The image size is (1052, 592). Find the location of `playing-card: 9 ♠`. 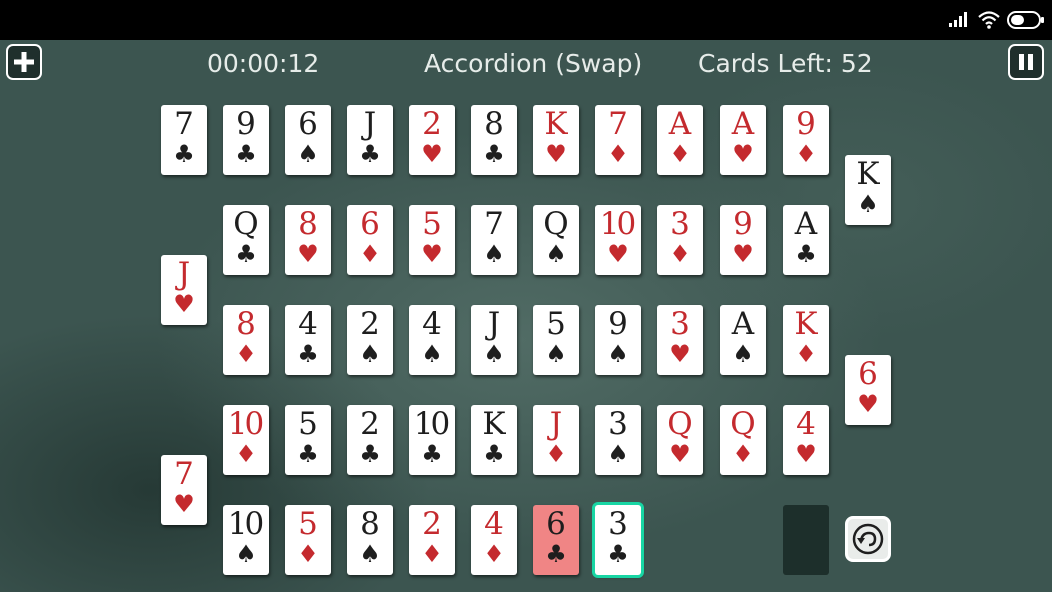

playing-card: 9 ♠ is located at coordinates (618, 340).